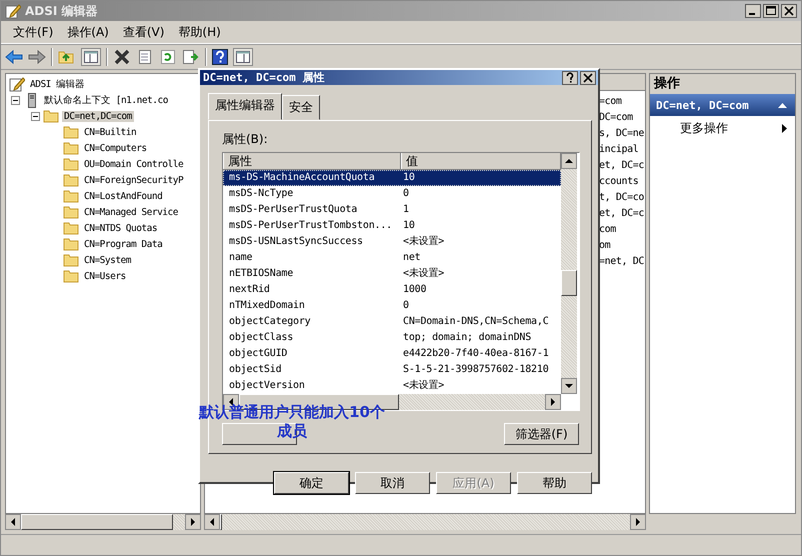 This screenshot has width=802, height=556. Describe the element at coordinates (622, 104) in the screenshot. I see `list-item: =com` at that location.